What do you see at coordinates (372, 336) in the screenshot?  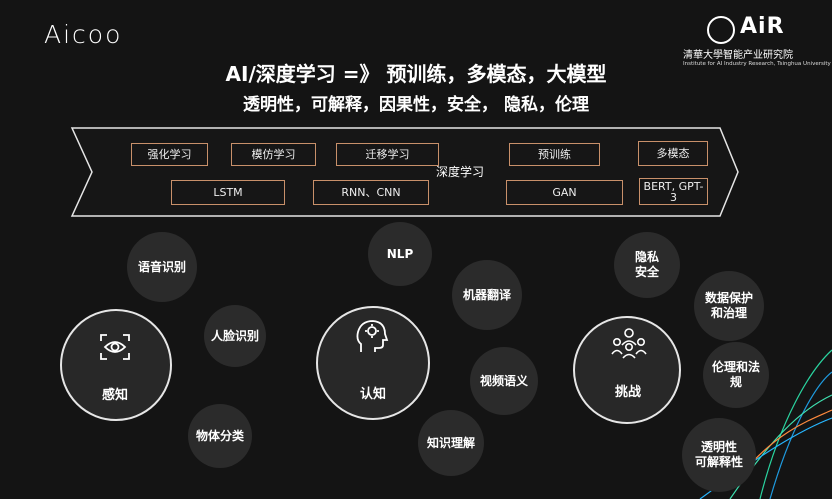 I see `brain-head-icon` at bounding box center [372, 336].